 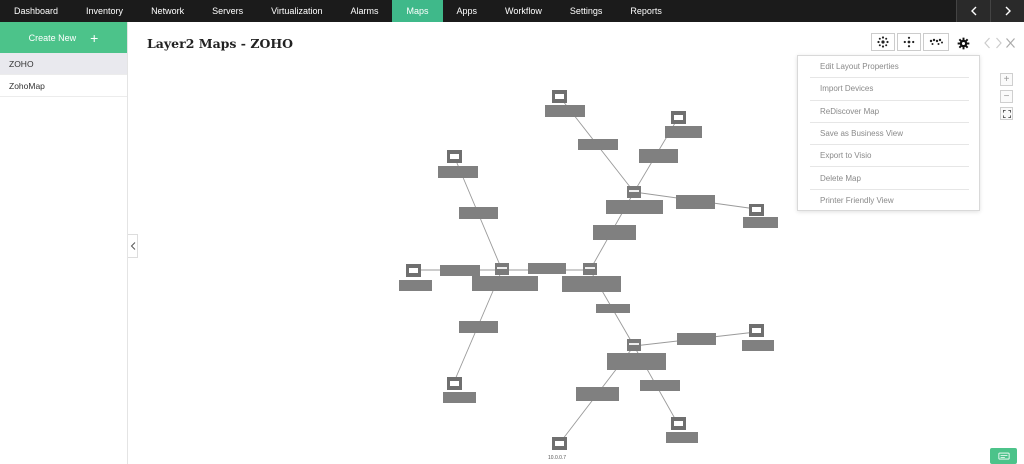 I want to click on gear-icon, so click(x=963, y=43).